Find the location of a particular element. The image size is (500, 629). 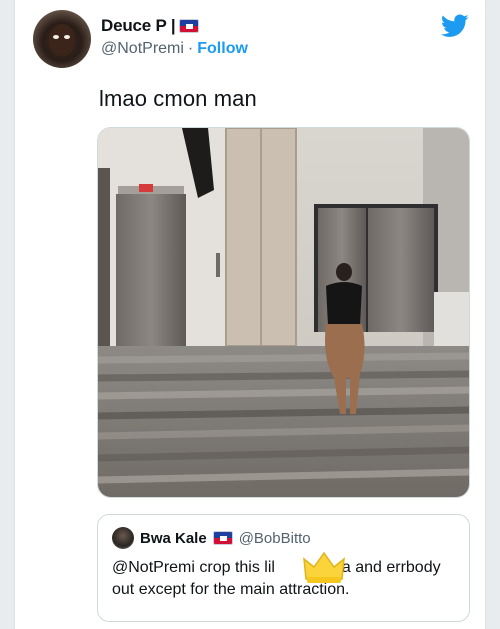

quoted-text-start: @NotPremi crop this lil is located at coordinates (193, 567).